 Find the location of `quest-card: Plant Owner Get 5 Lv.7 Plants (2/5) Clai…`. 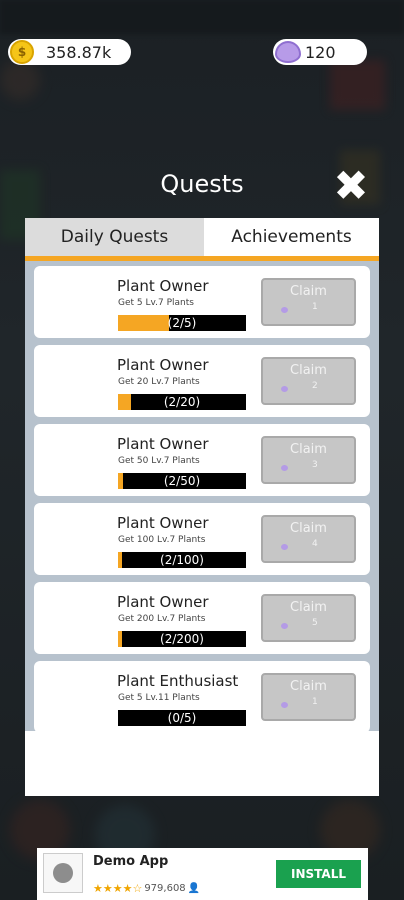

quest-card: Plant Owner Get 5 Lv.7 Plants (2/5) Clai… is located at coordinates (202, 302).